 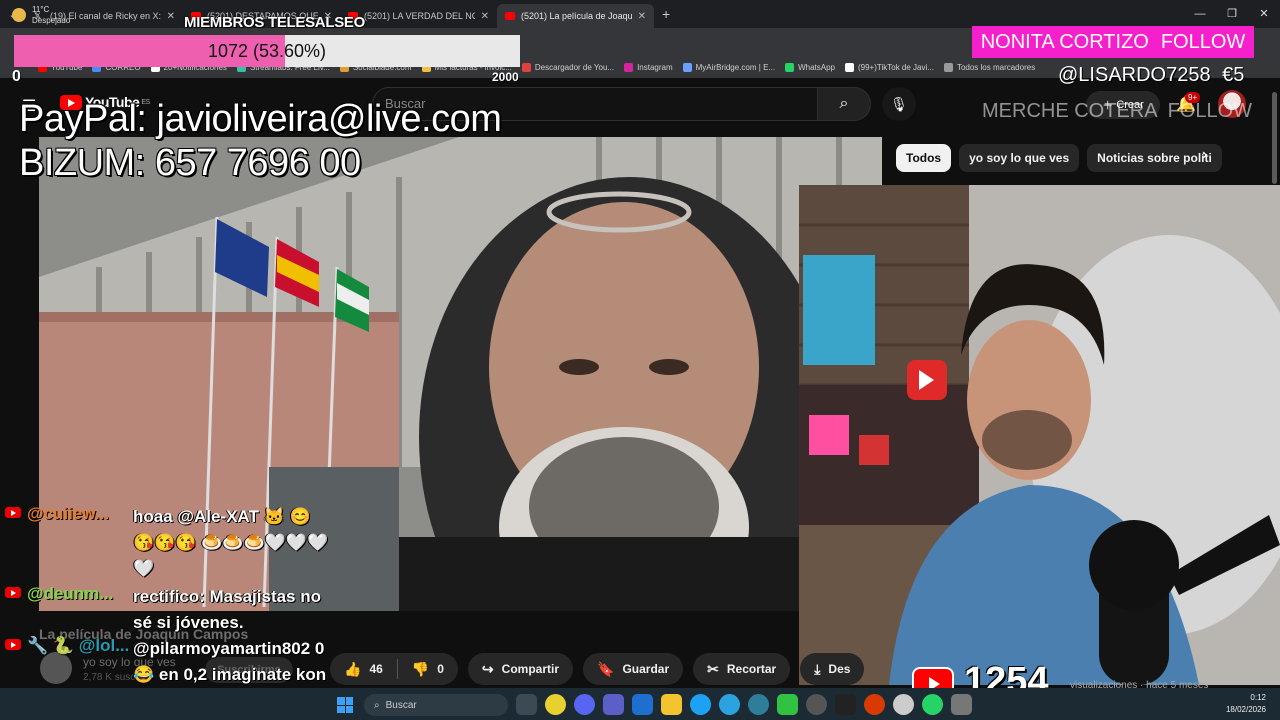 What do you see at coordinates (874, 704) in the screenshot?
I see `firefox-icon` at bounding box center [874, 704].